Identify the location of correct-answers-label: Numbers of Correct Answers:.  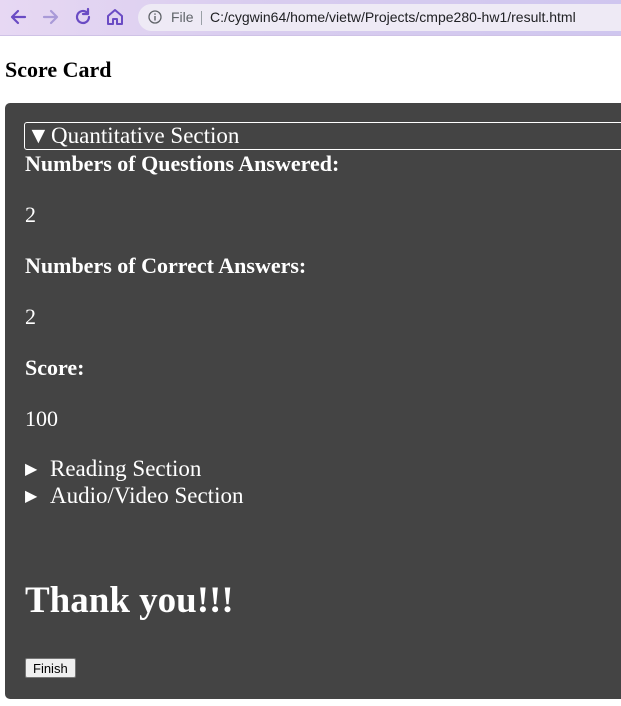
(166, 265).